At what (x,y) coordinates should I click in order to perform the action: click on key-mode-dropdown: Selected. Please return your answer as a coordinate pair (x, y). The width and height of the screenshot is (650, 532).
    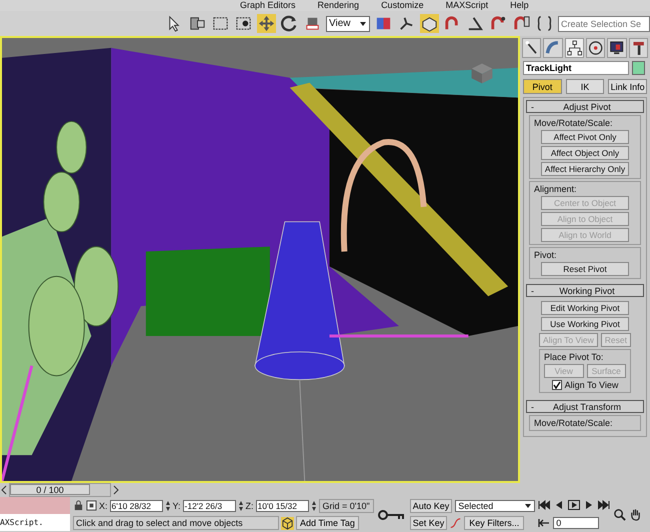
    Looking at the image, I should click on (495, 506).